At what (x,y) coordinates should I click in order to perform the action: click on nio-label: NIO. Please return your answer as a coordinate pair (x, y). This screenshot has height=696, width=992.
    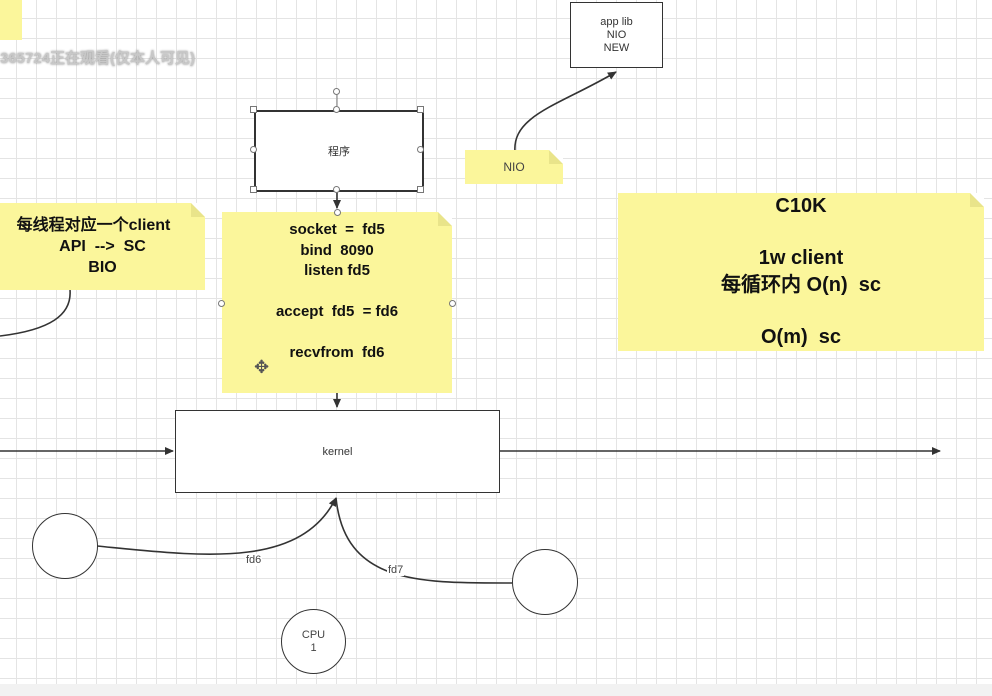
    Looking at the image, I should click on (514, 167).